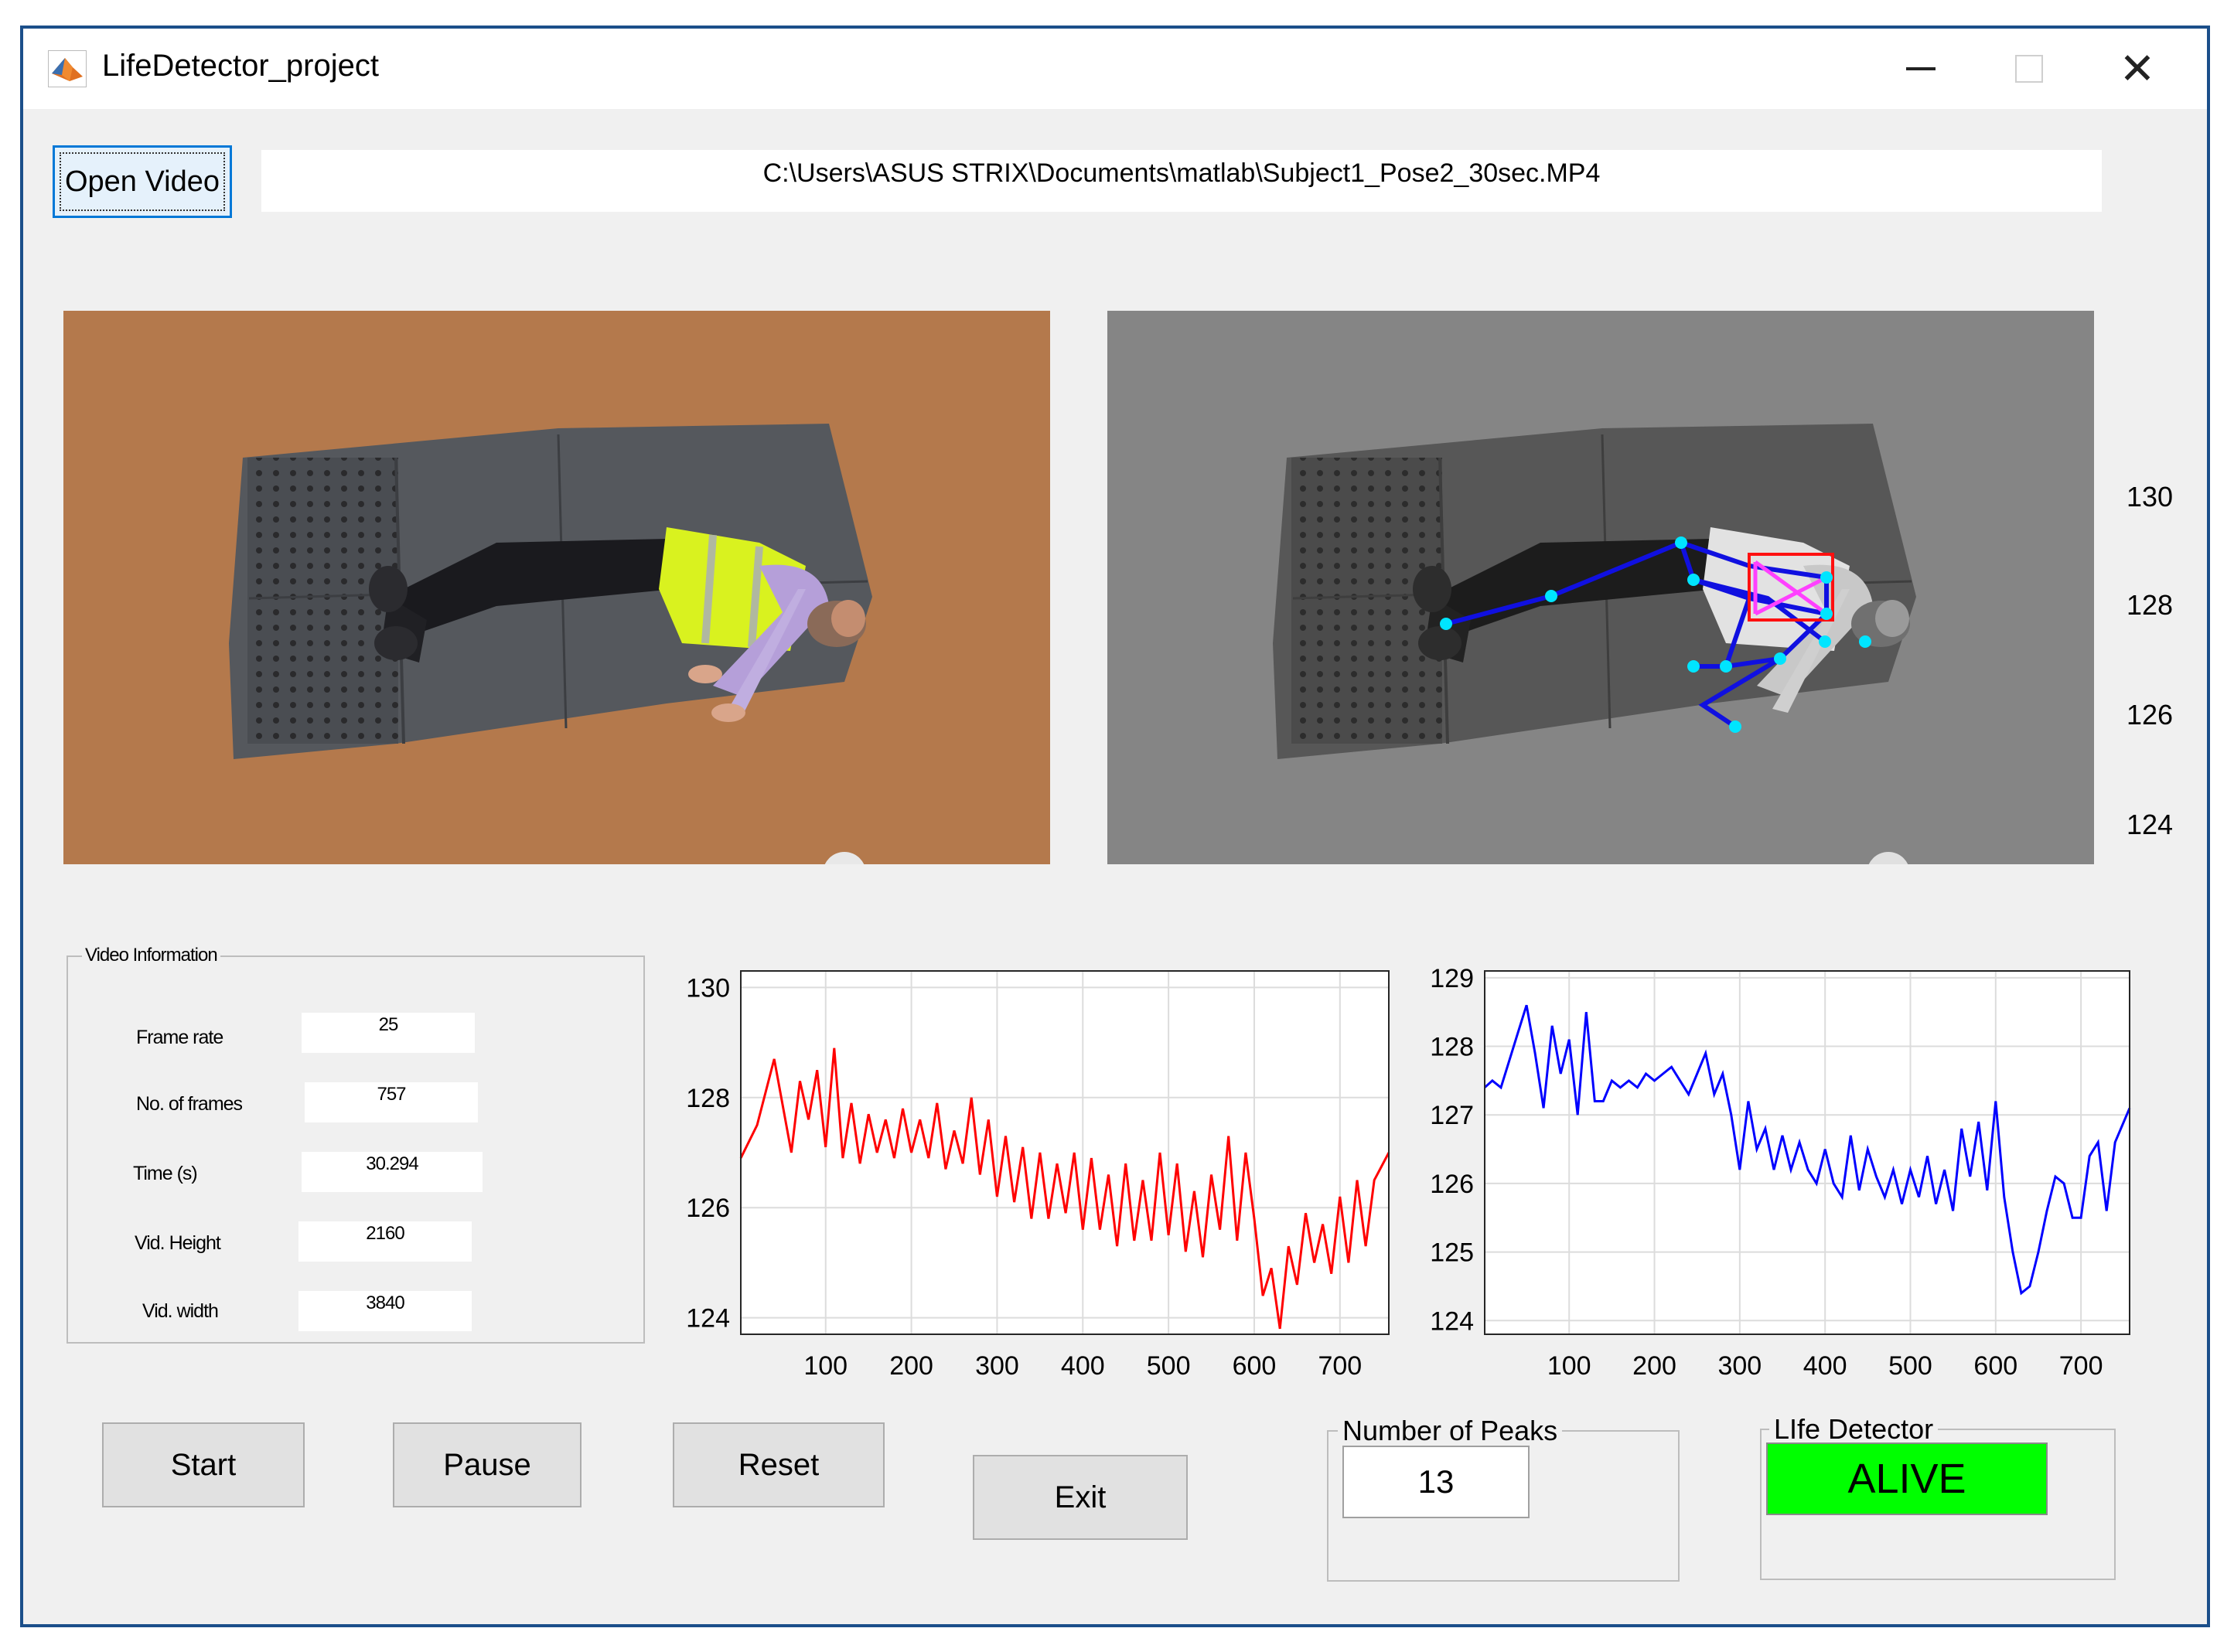  What do you see at coordinates (2150, 715) in the screenshot?
I see `view-axis-tick: 126` at bounding box center [2150, 715].